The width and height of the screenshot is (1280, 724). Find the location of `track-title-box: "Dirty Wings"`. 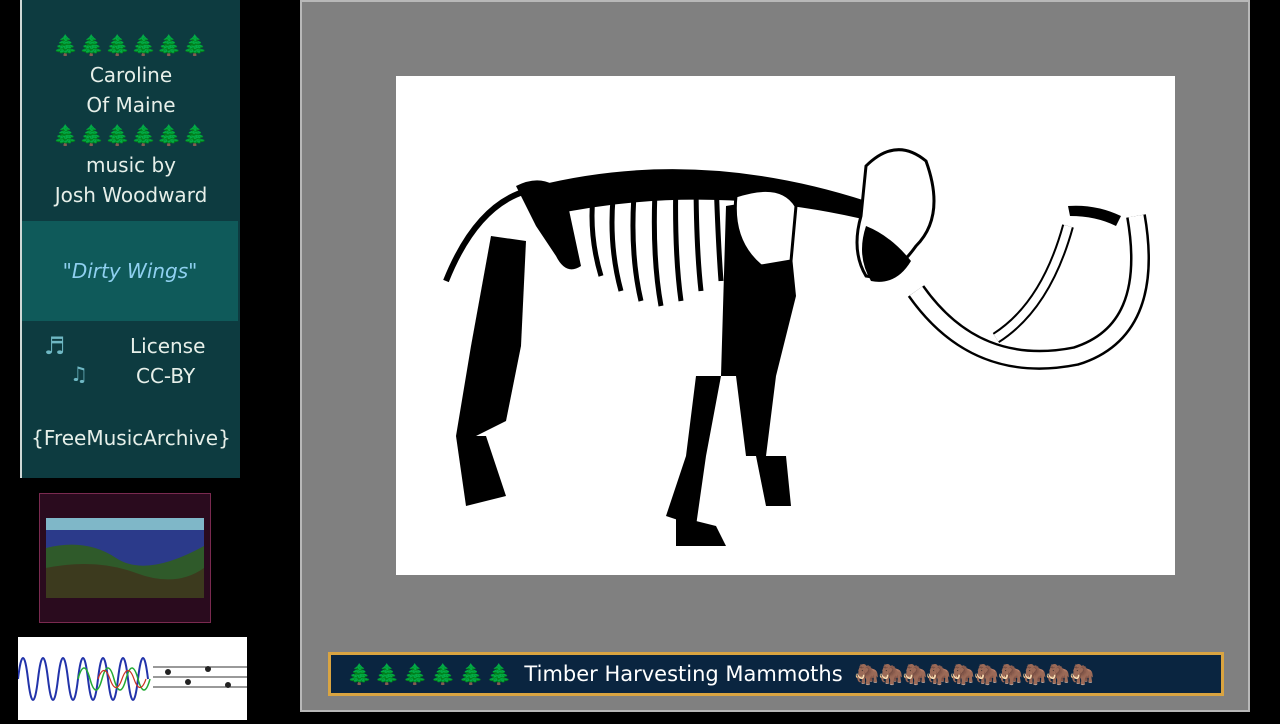

track-title-box: "Dirty Wings" is located at coordinates (130, 271).